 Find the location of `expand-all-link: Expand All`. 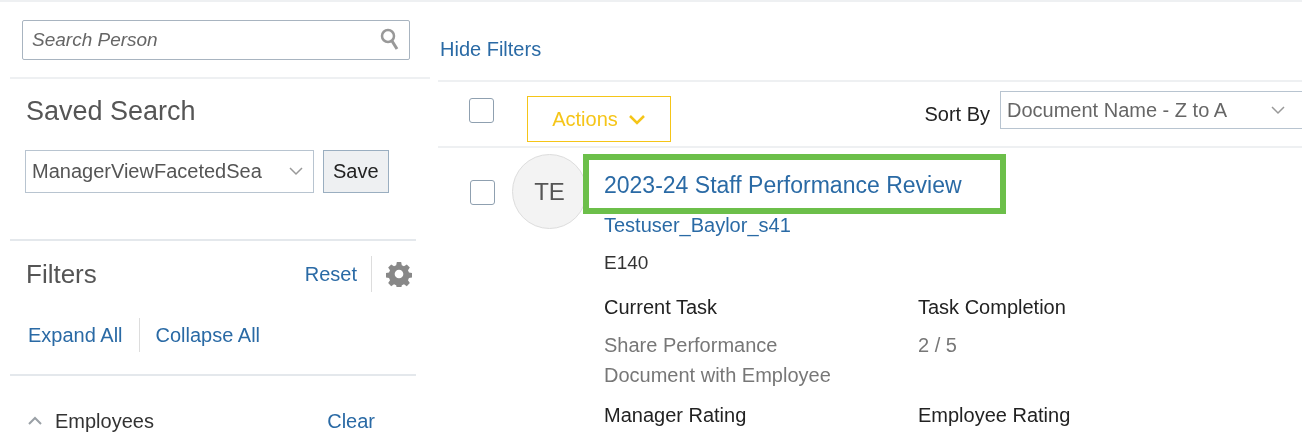

expand-all-link: Expand All is located at coordinates (75, 334).